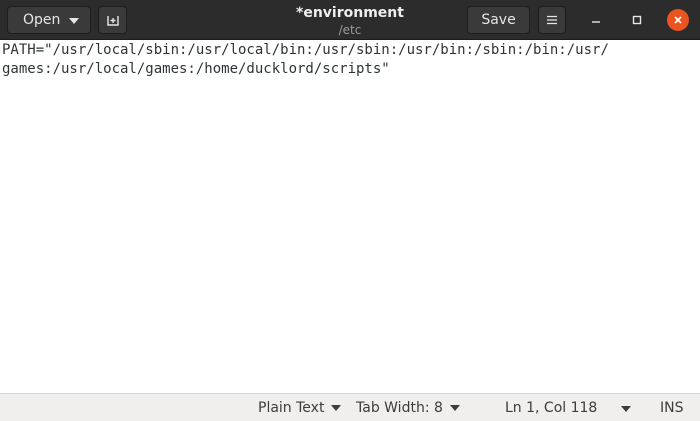  I want to click on language-selector: Plain Text, so click(300, 408).